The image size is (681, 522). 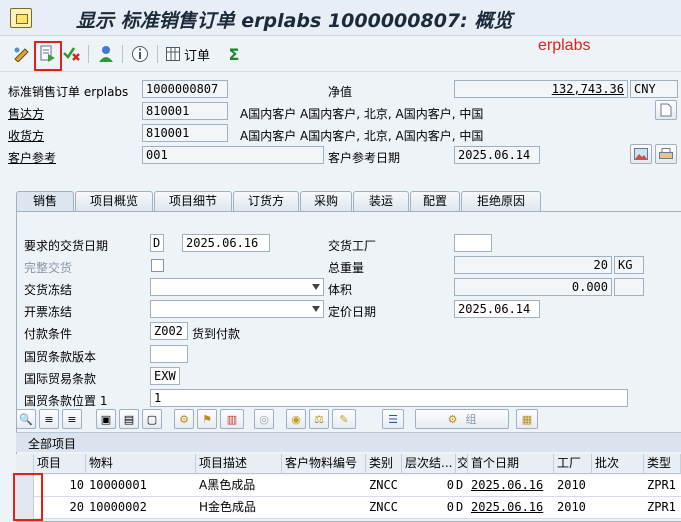 I want to click on volume-unit-field, so click(x=629, y=287).